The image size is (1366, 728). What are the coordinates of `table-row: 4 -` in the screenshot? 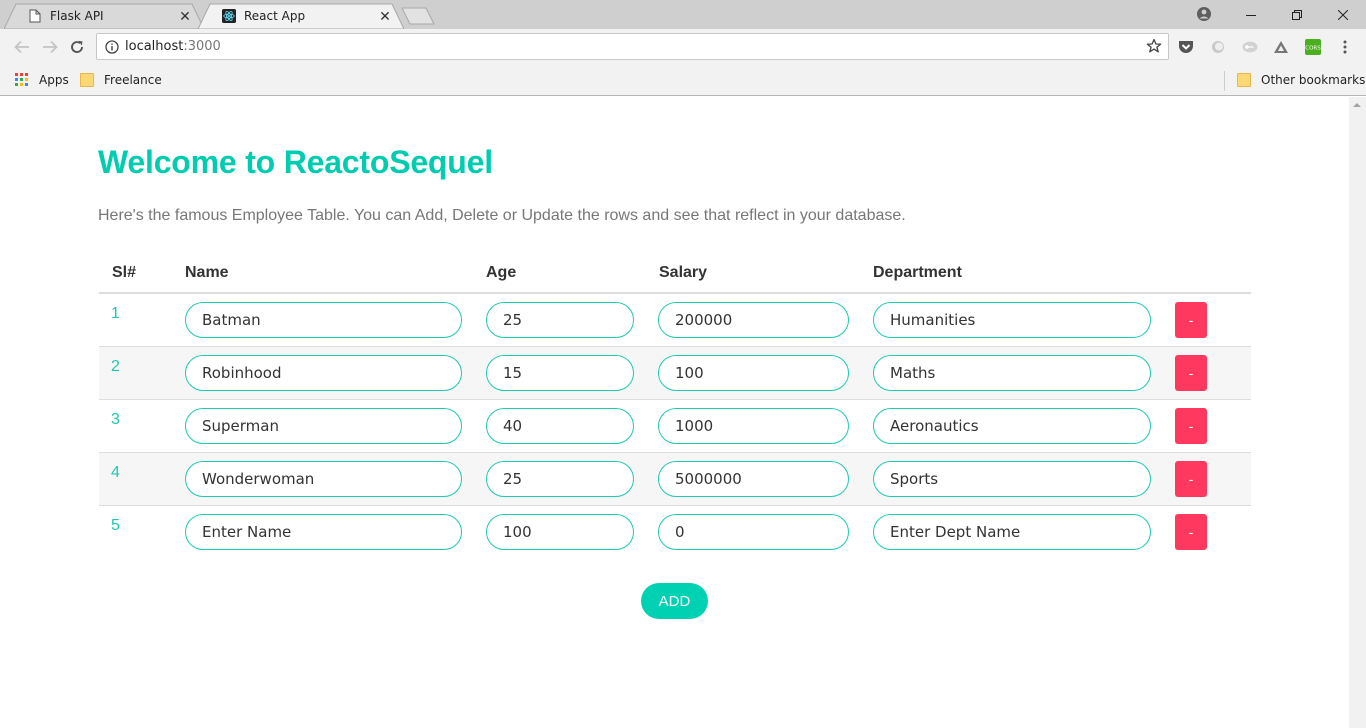 It's located at (675, 479).